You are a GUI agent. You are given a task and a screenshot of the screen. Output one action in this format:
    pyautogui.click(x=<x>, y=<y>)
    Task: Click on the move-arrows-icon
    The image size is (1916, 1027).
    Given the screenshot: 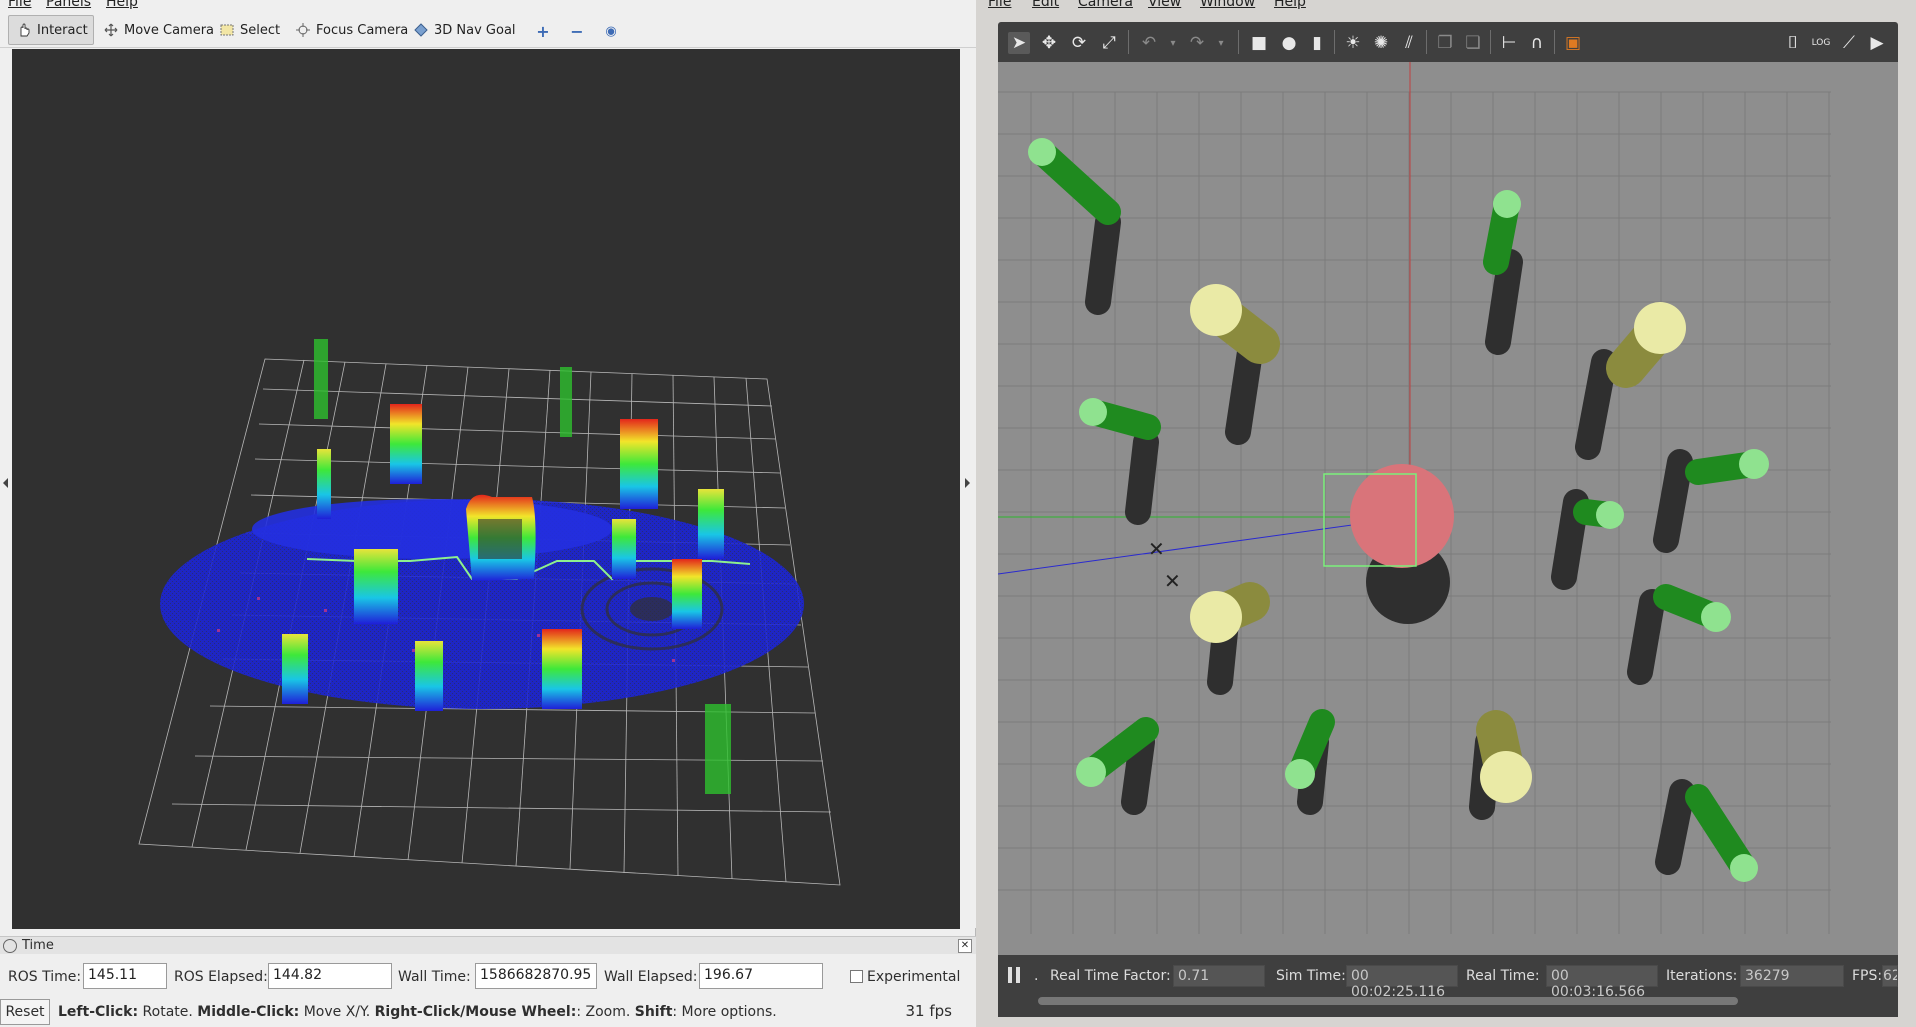 What is the action you would take?
    pyautogui.click(x=111, y=30)
    